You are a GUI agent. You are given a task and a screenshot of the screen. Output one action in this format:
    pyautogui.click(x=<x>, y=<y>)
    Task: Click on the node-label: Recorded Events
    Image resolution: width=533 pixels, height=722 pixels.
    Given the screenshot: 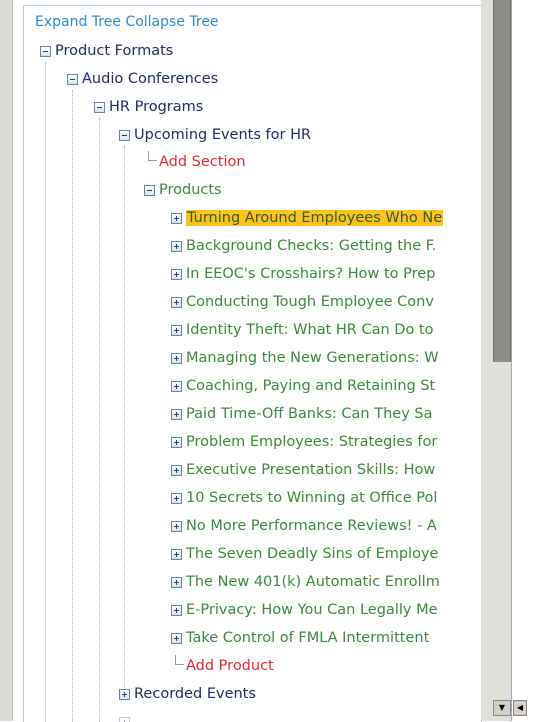 What is the action you would take?
    pyautogui.click(x=195, y=694)
    